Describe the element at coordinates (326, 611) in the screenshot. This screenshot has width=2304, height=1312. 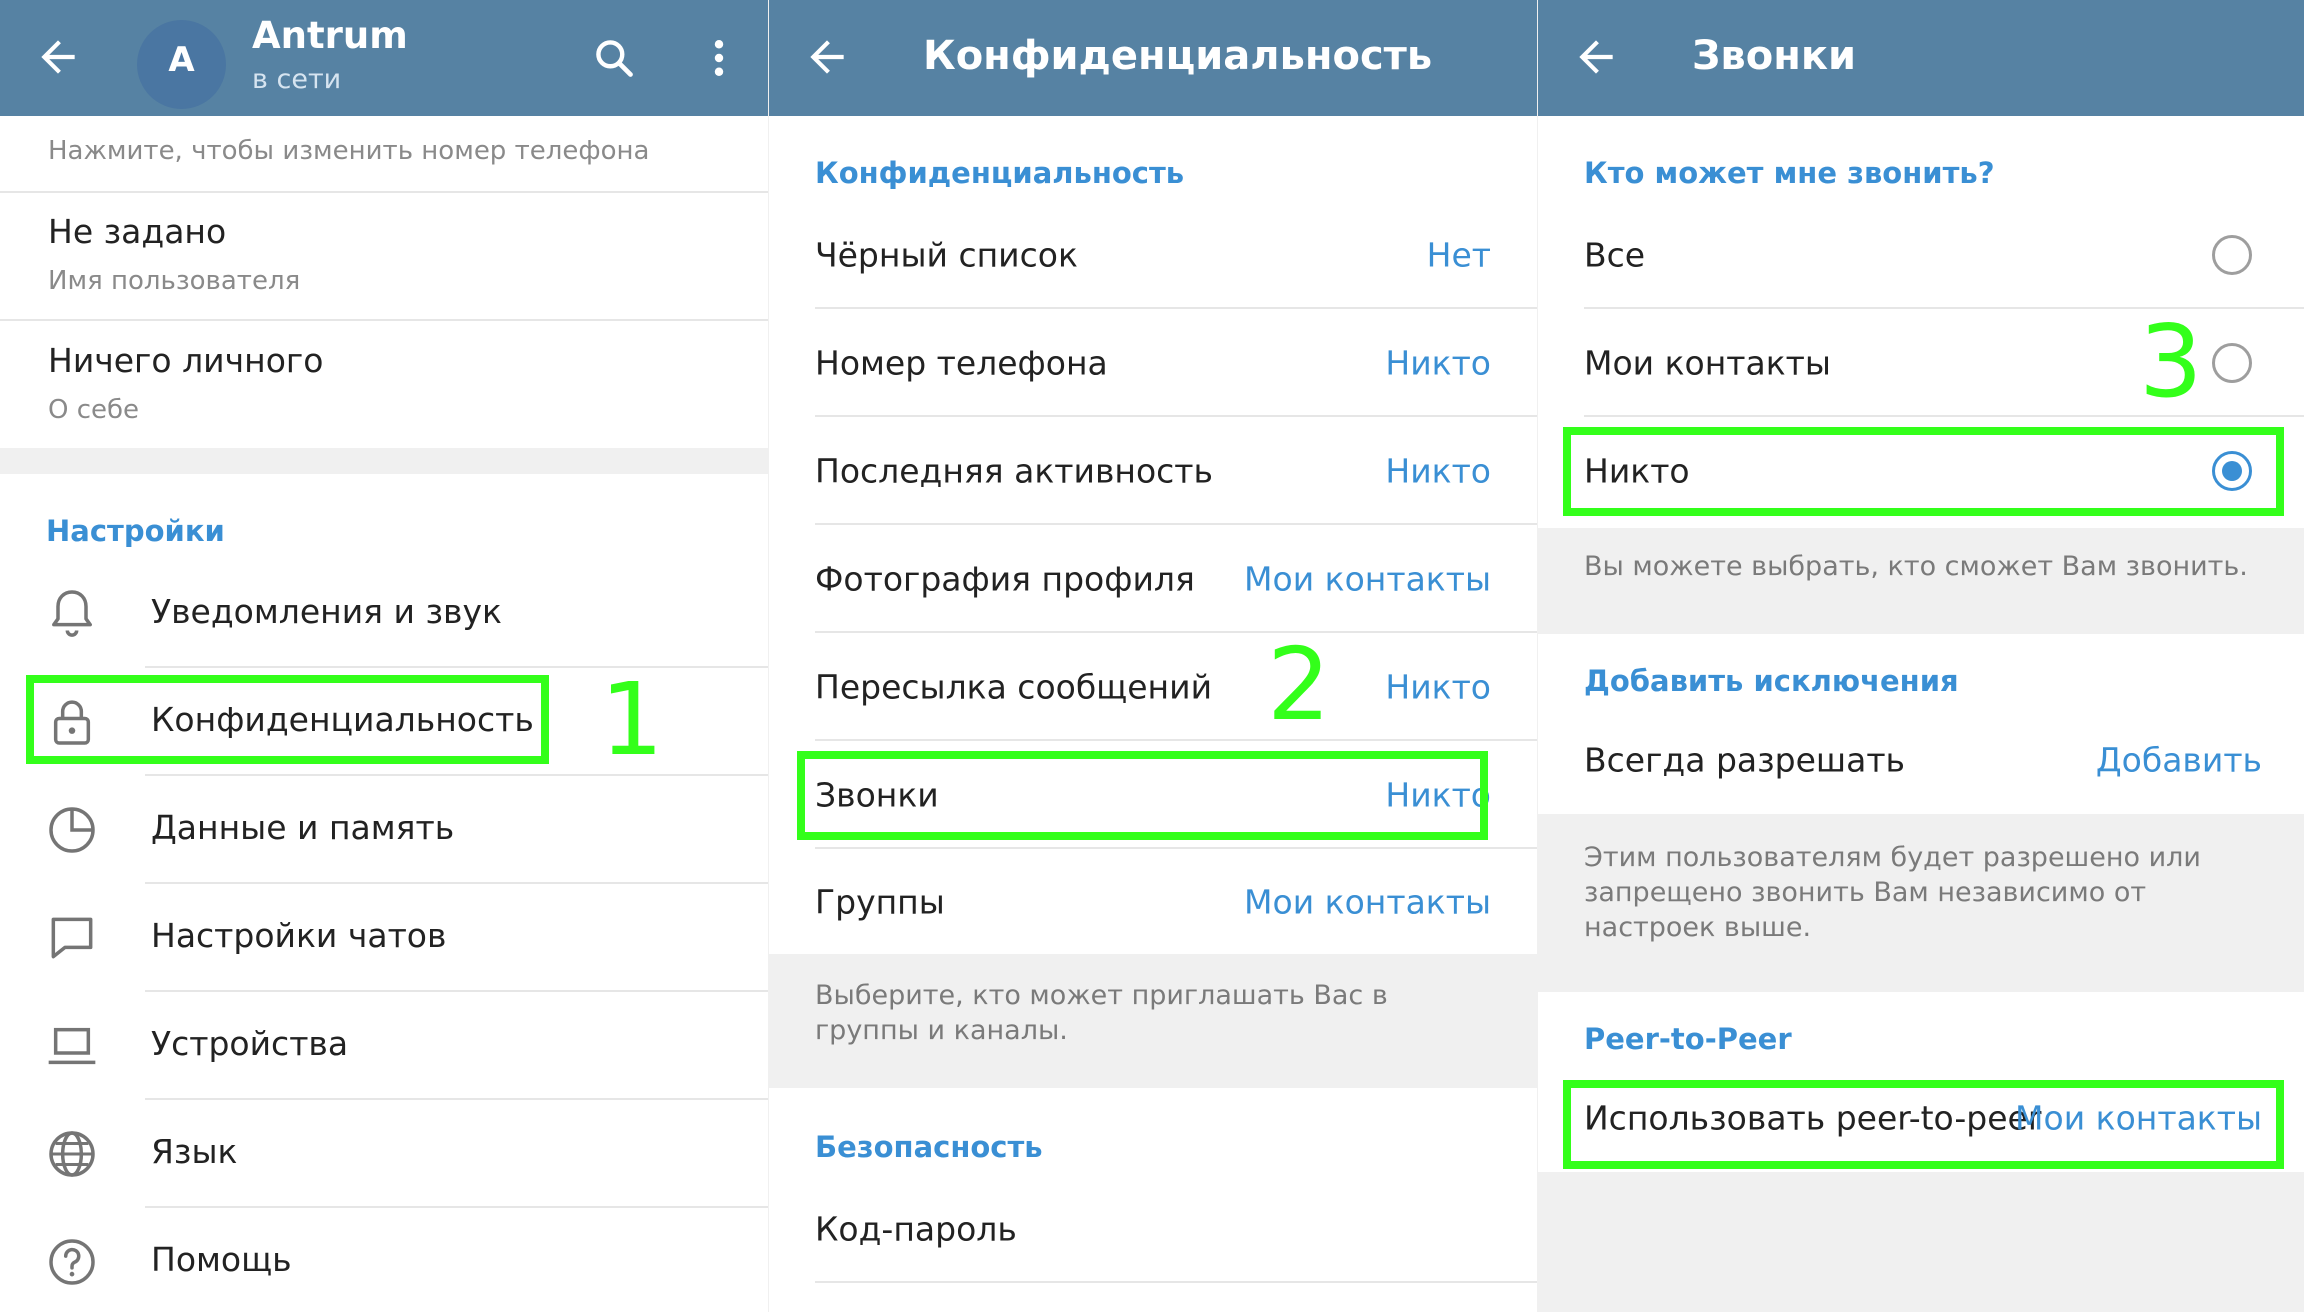
I see `settings-item-notifications: Уведомления и звук` at that location.